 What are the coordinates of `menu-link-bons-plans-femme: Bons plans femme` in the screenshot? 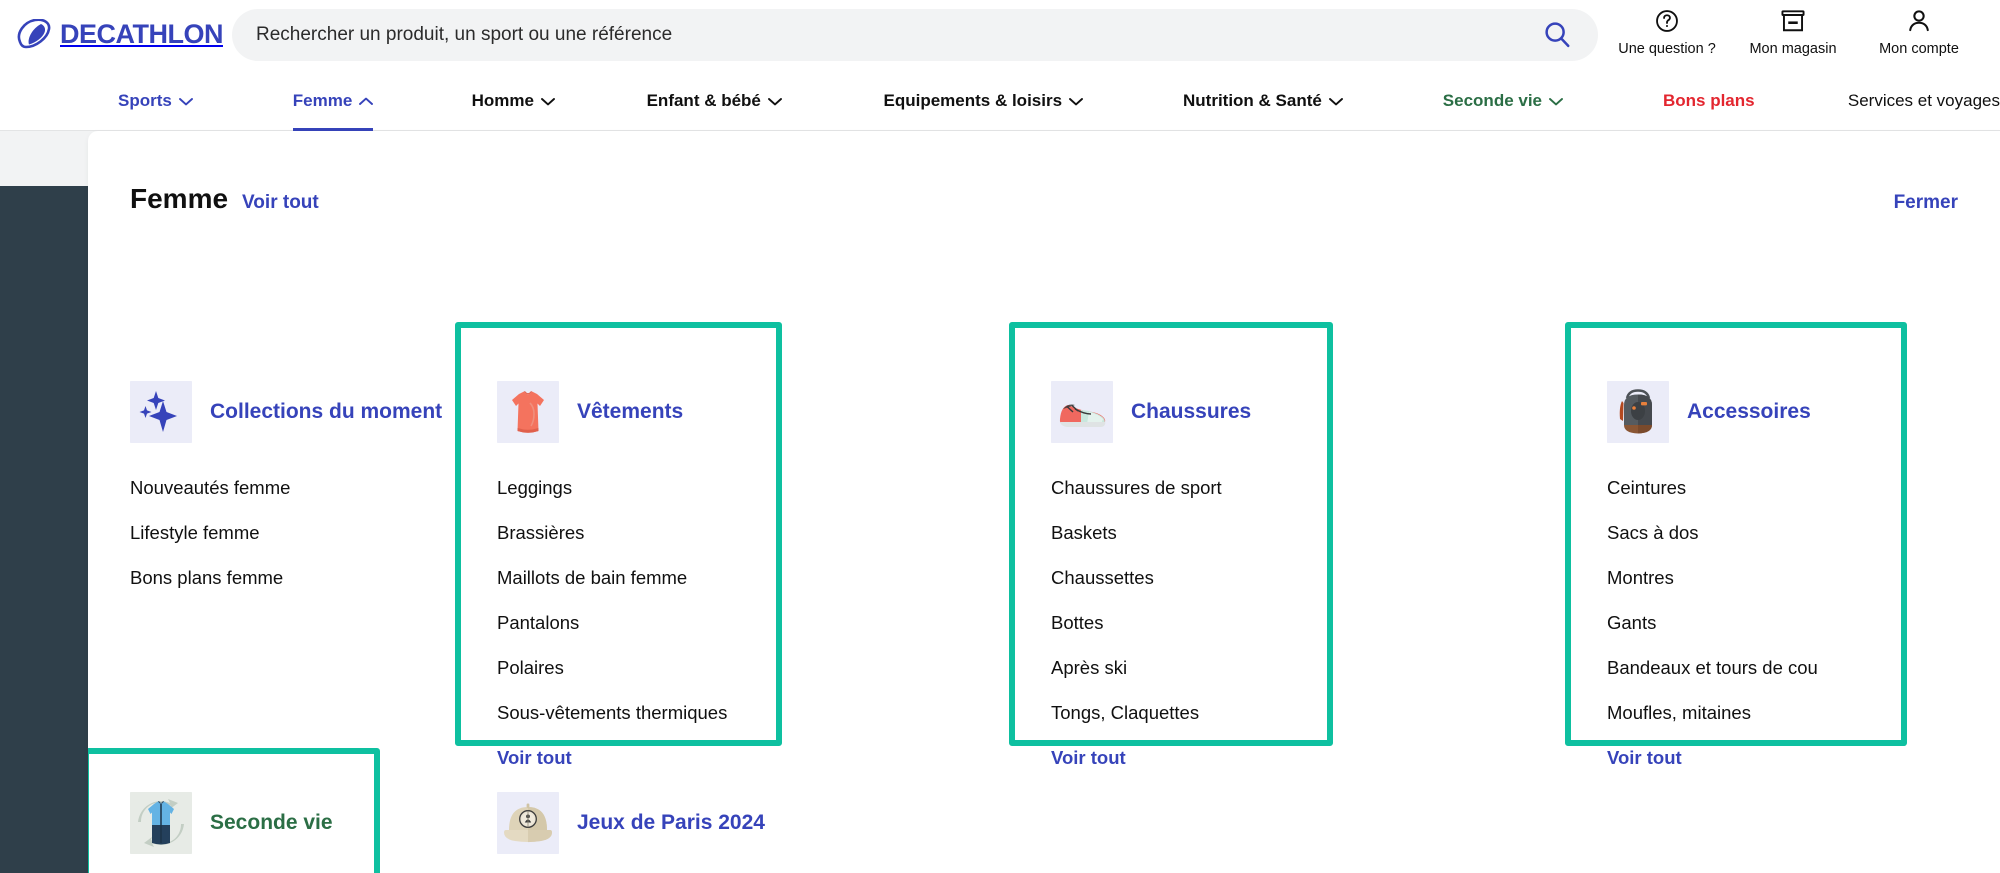 It's located at (206, 578).